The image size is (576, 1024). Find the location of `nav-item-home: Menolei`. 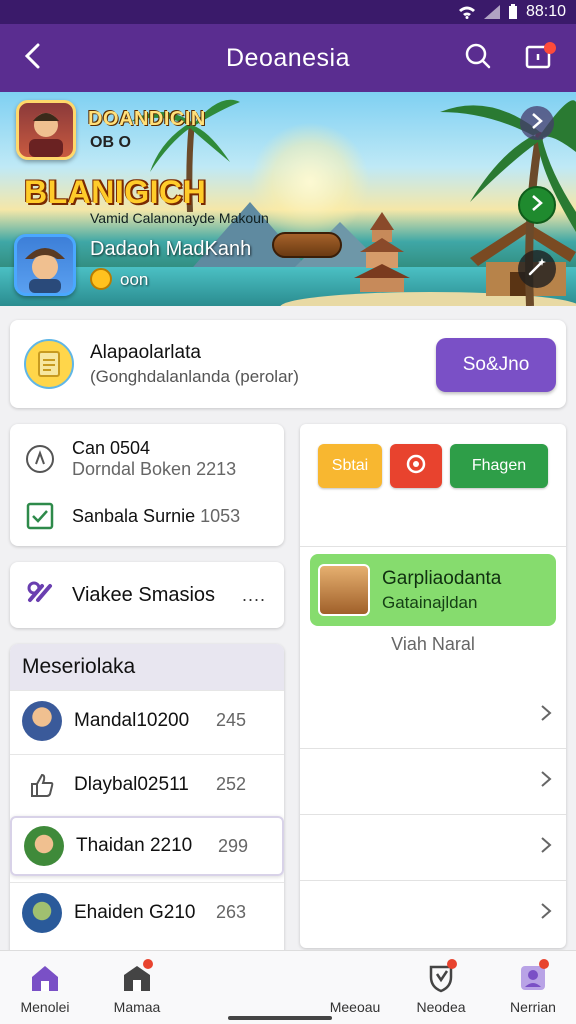

nav-item-home: Menolei is located at coordinates (45, 988).